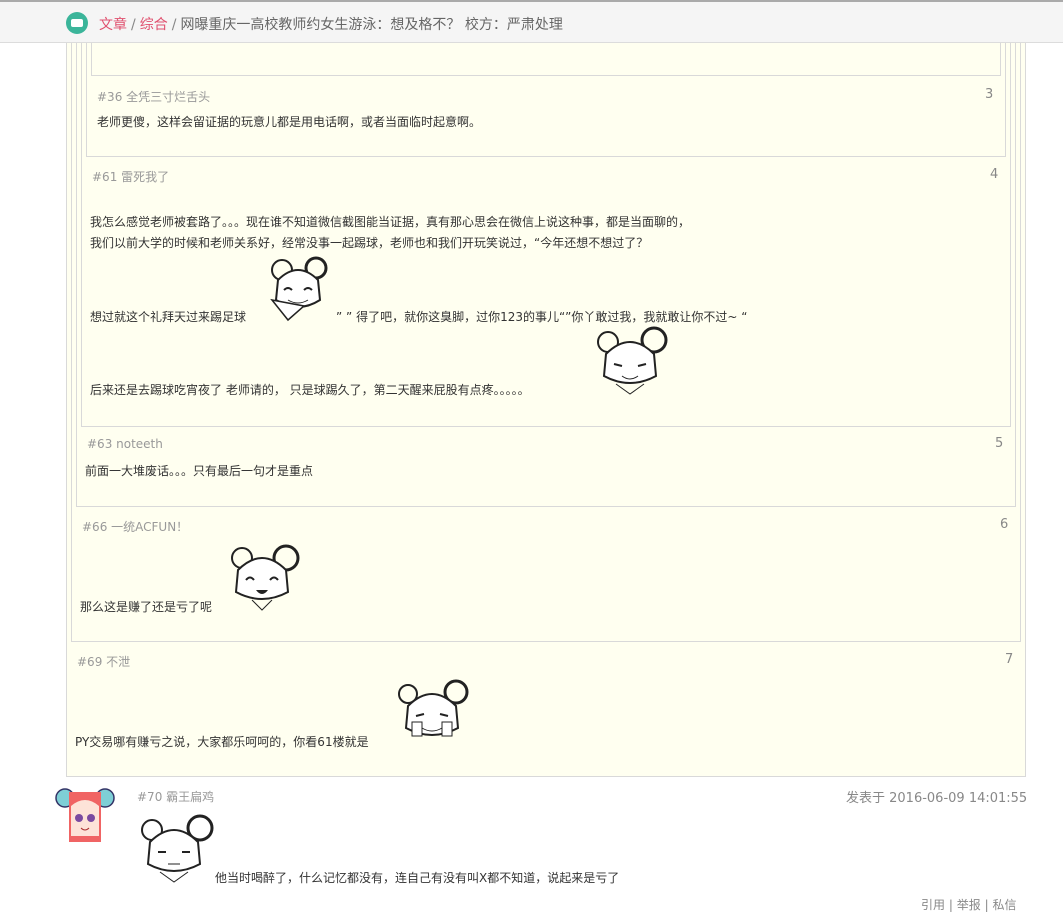  I want to click on breadcrumb-general-link: 综合, so click(154, 25).